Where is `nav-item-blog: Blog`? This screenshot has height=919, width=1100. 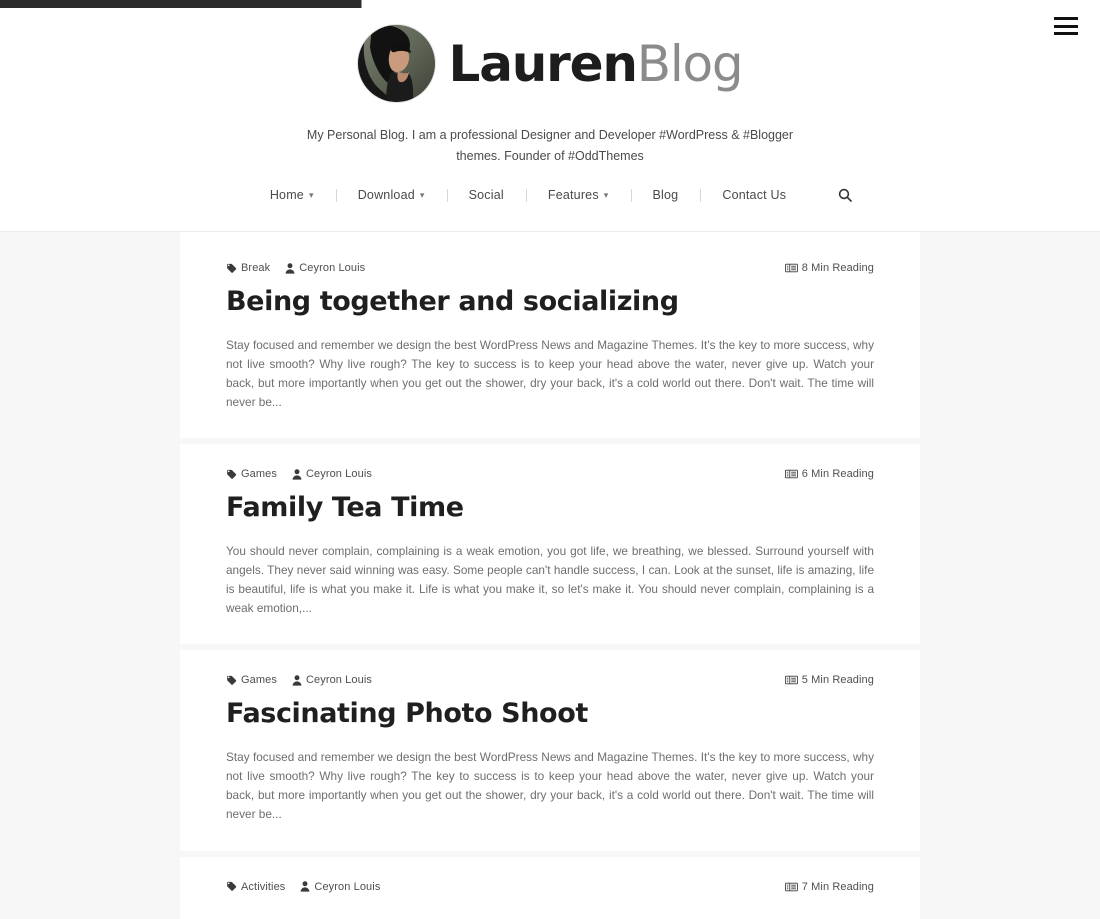 nav-item-blog: Blog is located at coordinates (665, 195).